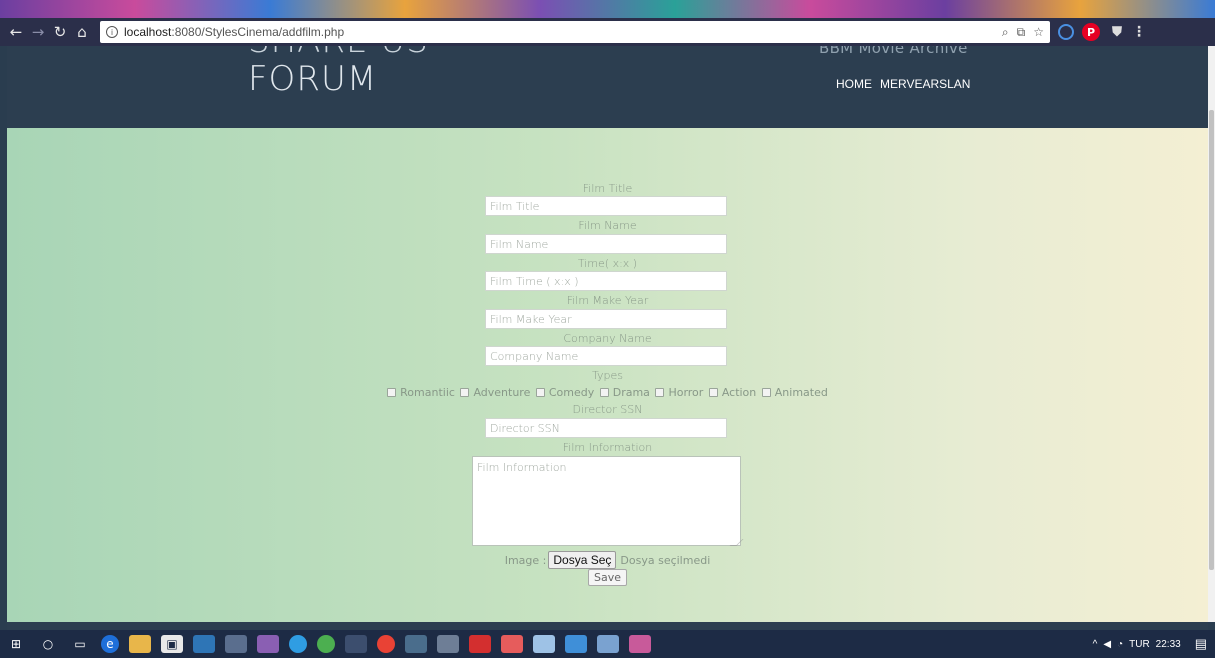  I want to click on pdf-icon, so click(480, 644).